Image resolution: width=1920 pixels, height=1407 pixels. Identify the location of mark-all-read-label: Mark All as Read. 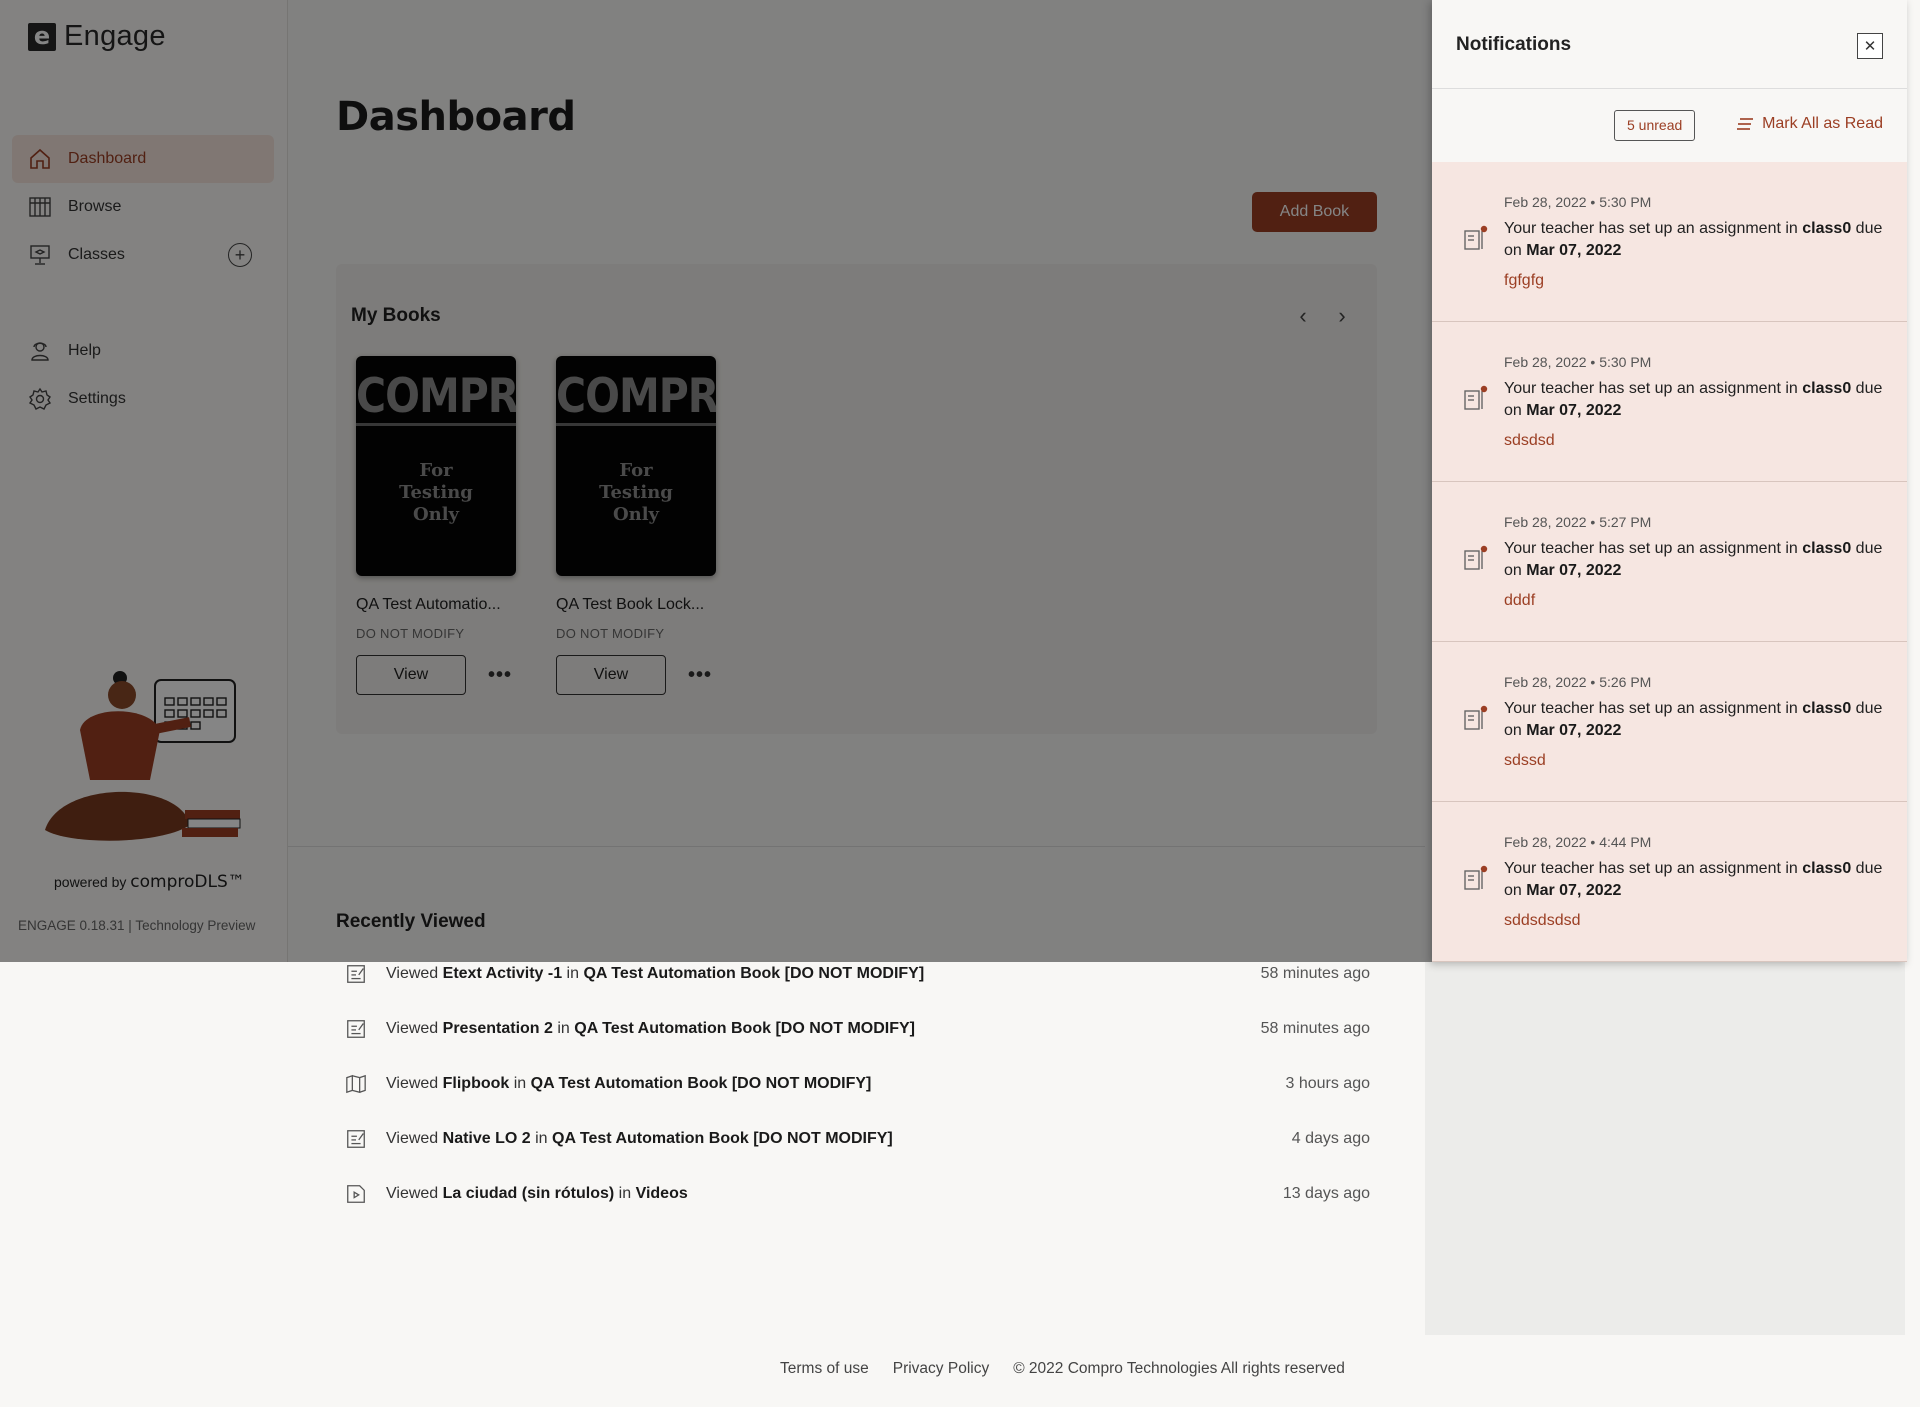
(1822, 123).